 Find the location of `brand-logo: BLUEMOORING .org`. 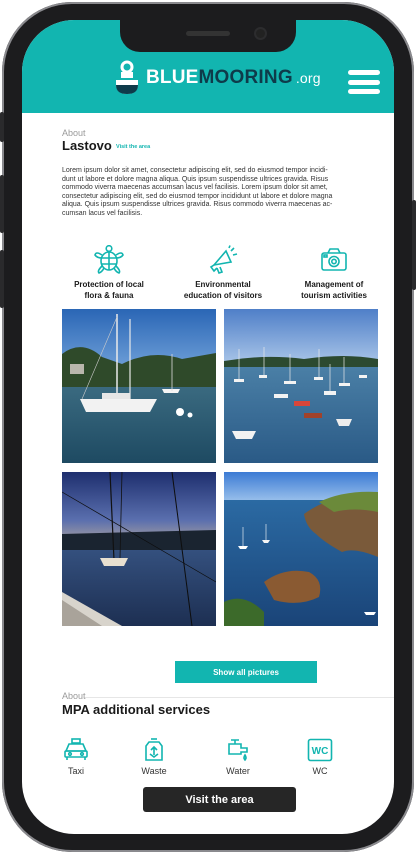

brand-logo: BLUEMOORING .org is located at coordinates (217, 78).